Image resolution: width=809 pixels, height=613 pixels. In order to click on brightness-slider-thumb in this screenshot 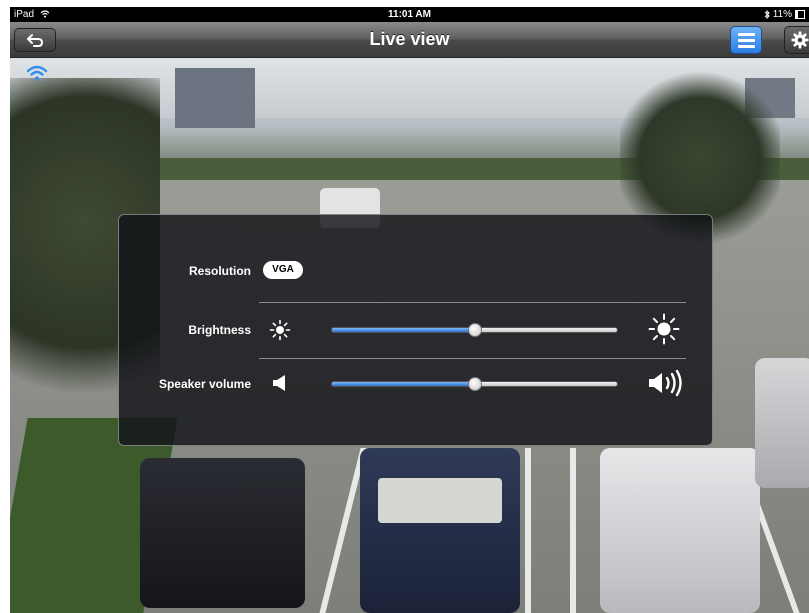, I will do `click(474, 330)`.